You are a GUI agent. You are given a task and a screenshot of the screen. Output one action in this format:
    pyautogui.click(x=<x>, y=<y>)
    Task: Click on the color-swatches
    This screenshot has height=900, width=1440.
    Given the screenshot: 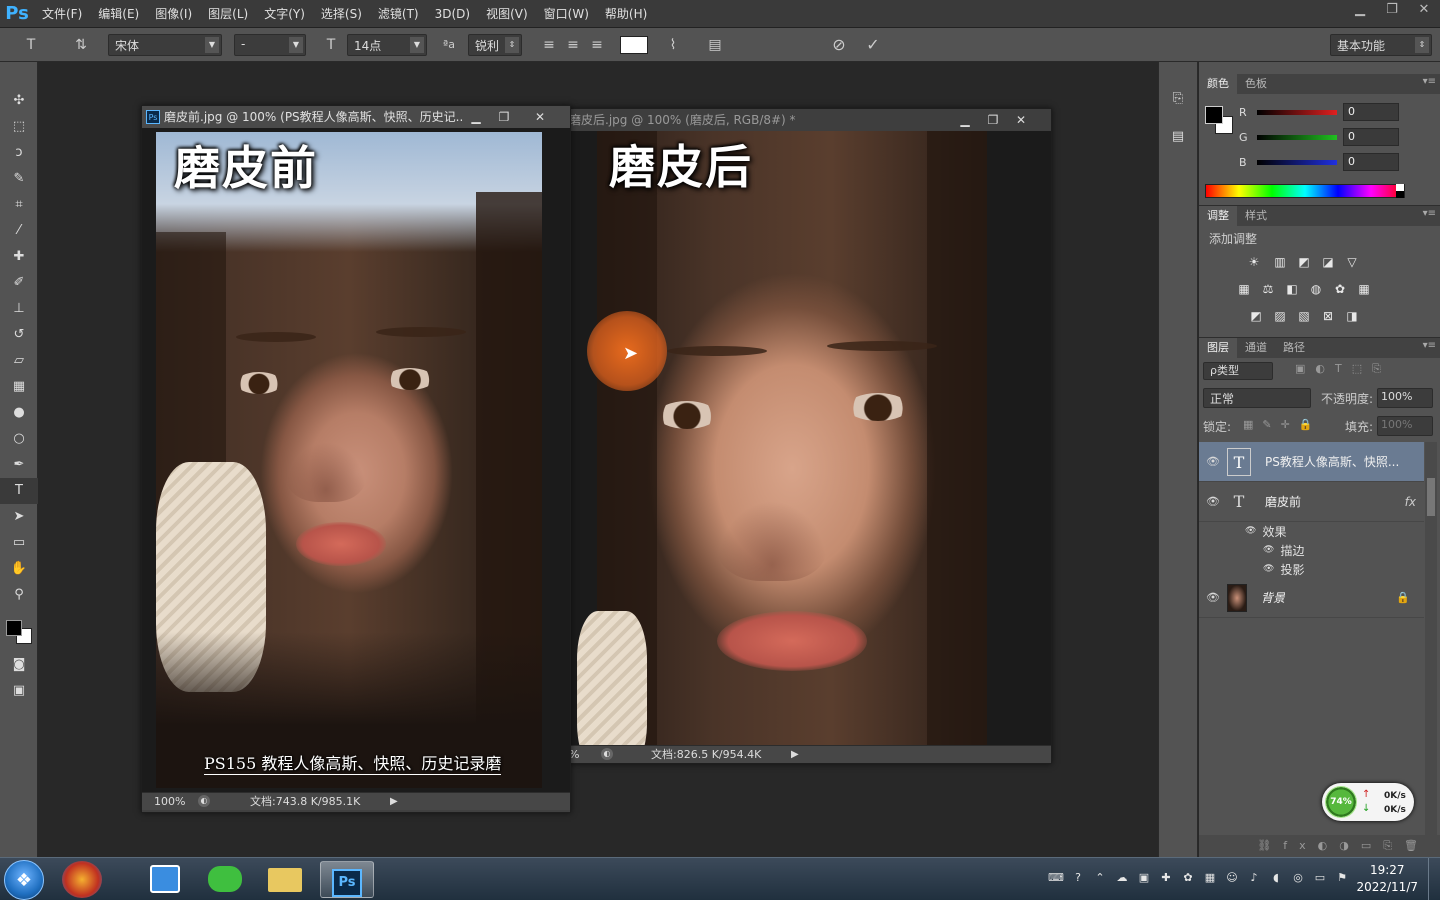 What is the action you would take?
    pyautogui.click(x=18, y=630)
    